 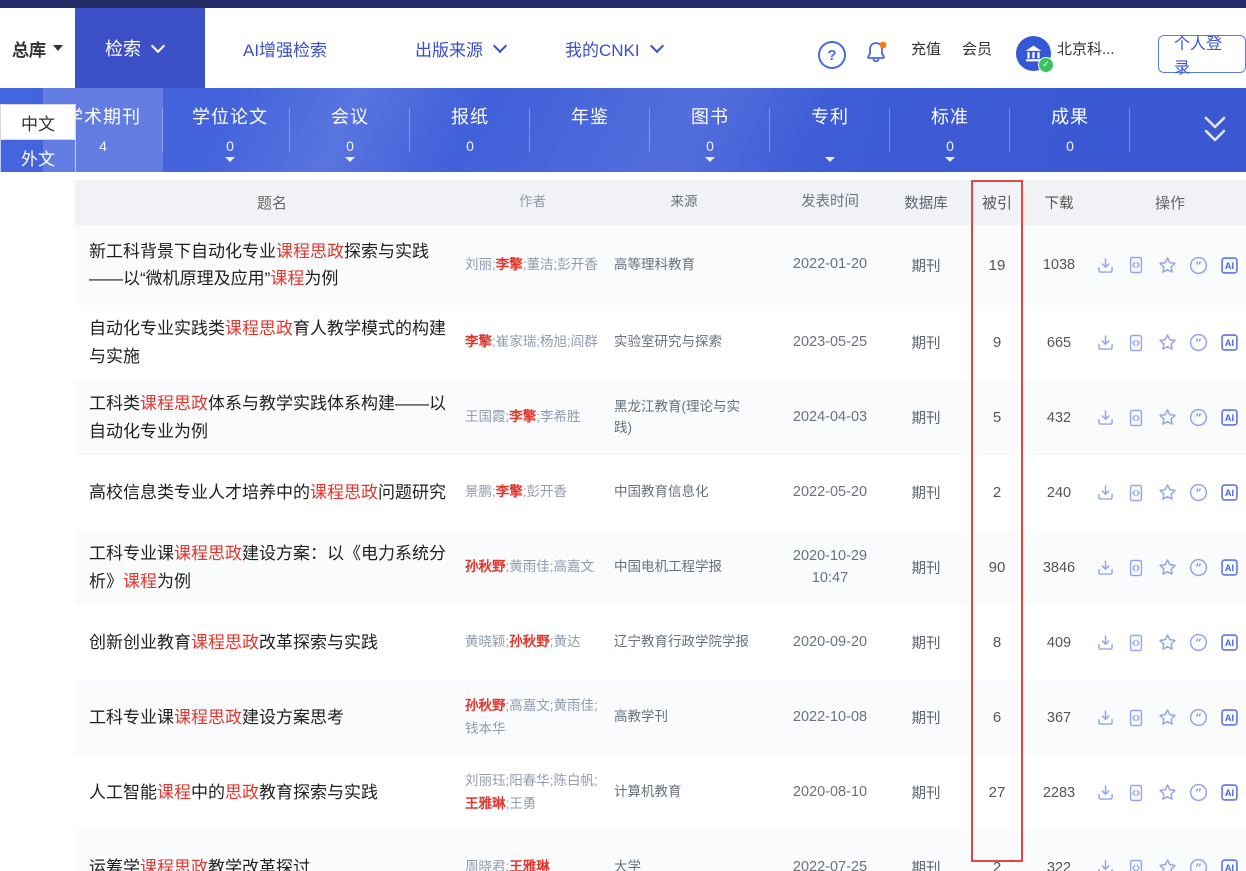 What do you see at coordinates (567, 641) in the screenshot?
I see `author-link: 黄达` at bounding box center [567, 641].